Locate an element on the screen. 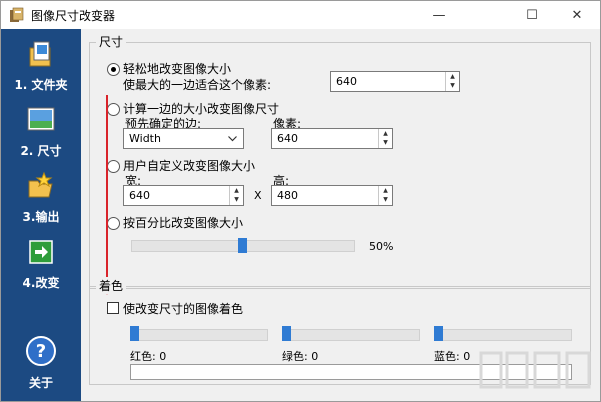 The image size is (601, 402). maximize-button: ☐ is located at coordinates (532, 15).